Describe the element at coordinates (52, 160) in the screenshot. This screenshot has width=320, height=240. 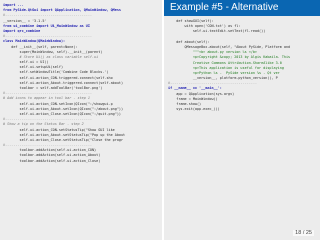
I see `code-line: toolbar.addAction(self.ui.action_Close)` at that location.